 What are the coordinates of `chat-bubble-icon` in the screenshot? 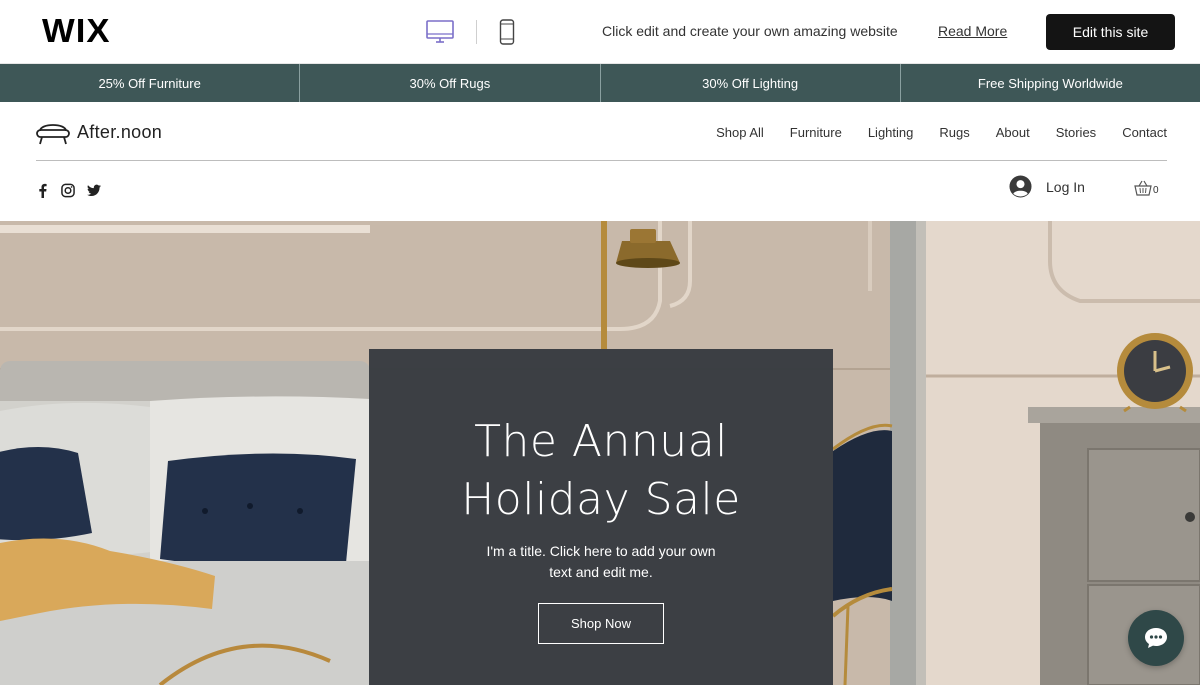 It's located at (1156, 638).